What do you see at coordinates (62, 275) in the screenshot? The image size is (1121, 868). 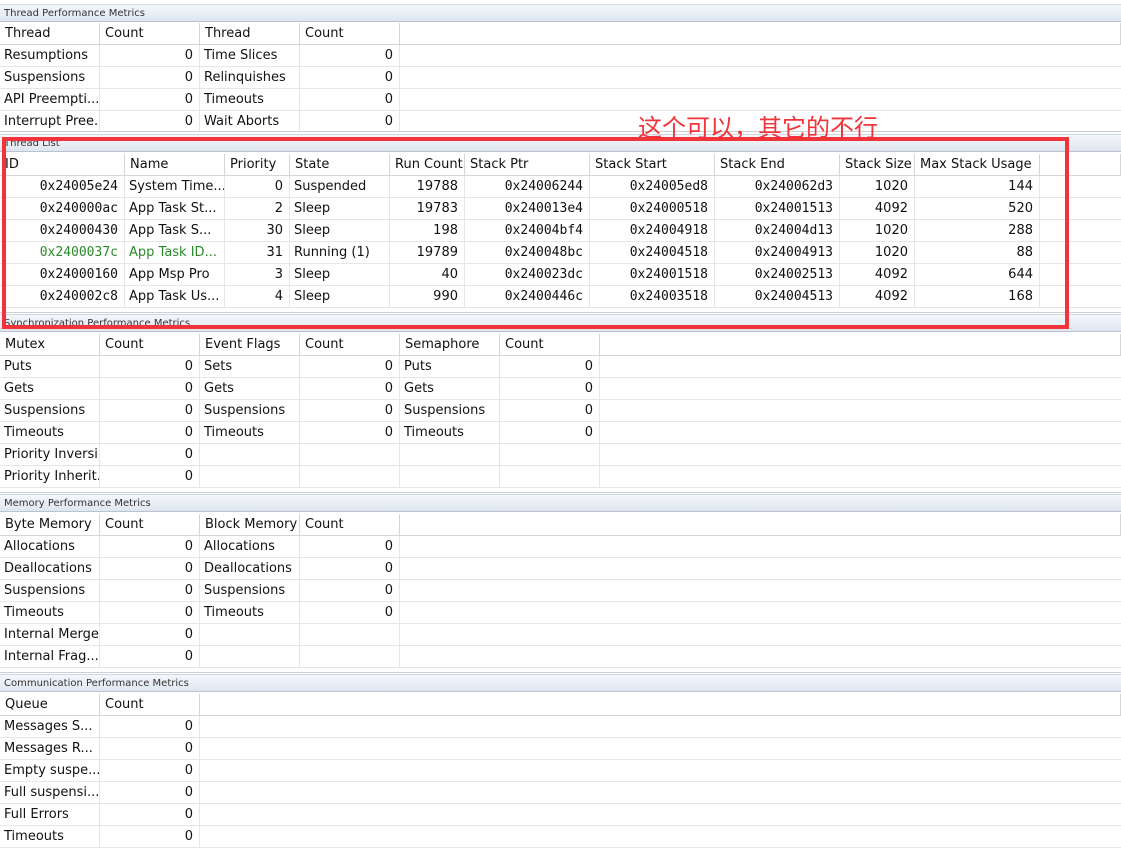 I see `thread-row-id: 0x24000160` at bounding box center [62, 275].